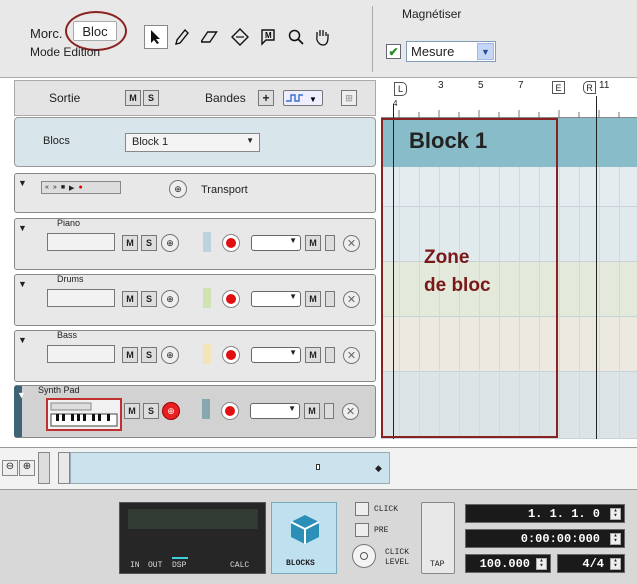 This screenshot has height=584, width=637. What do you see at coordinates (192, 142) in the screenshot?
I see `block-select: Block 1 ▼` at bounding box center [192, 142].